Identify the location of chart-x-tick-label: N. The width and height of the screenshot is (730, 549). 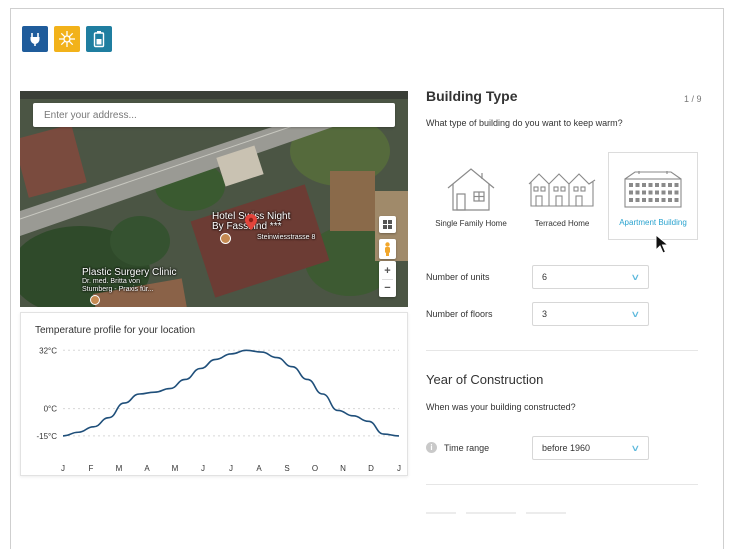
(343, 468).